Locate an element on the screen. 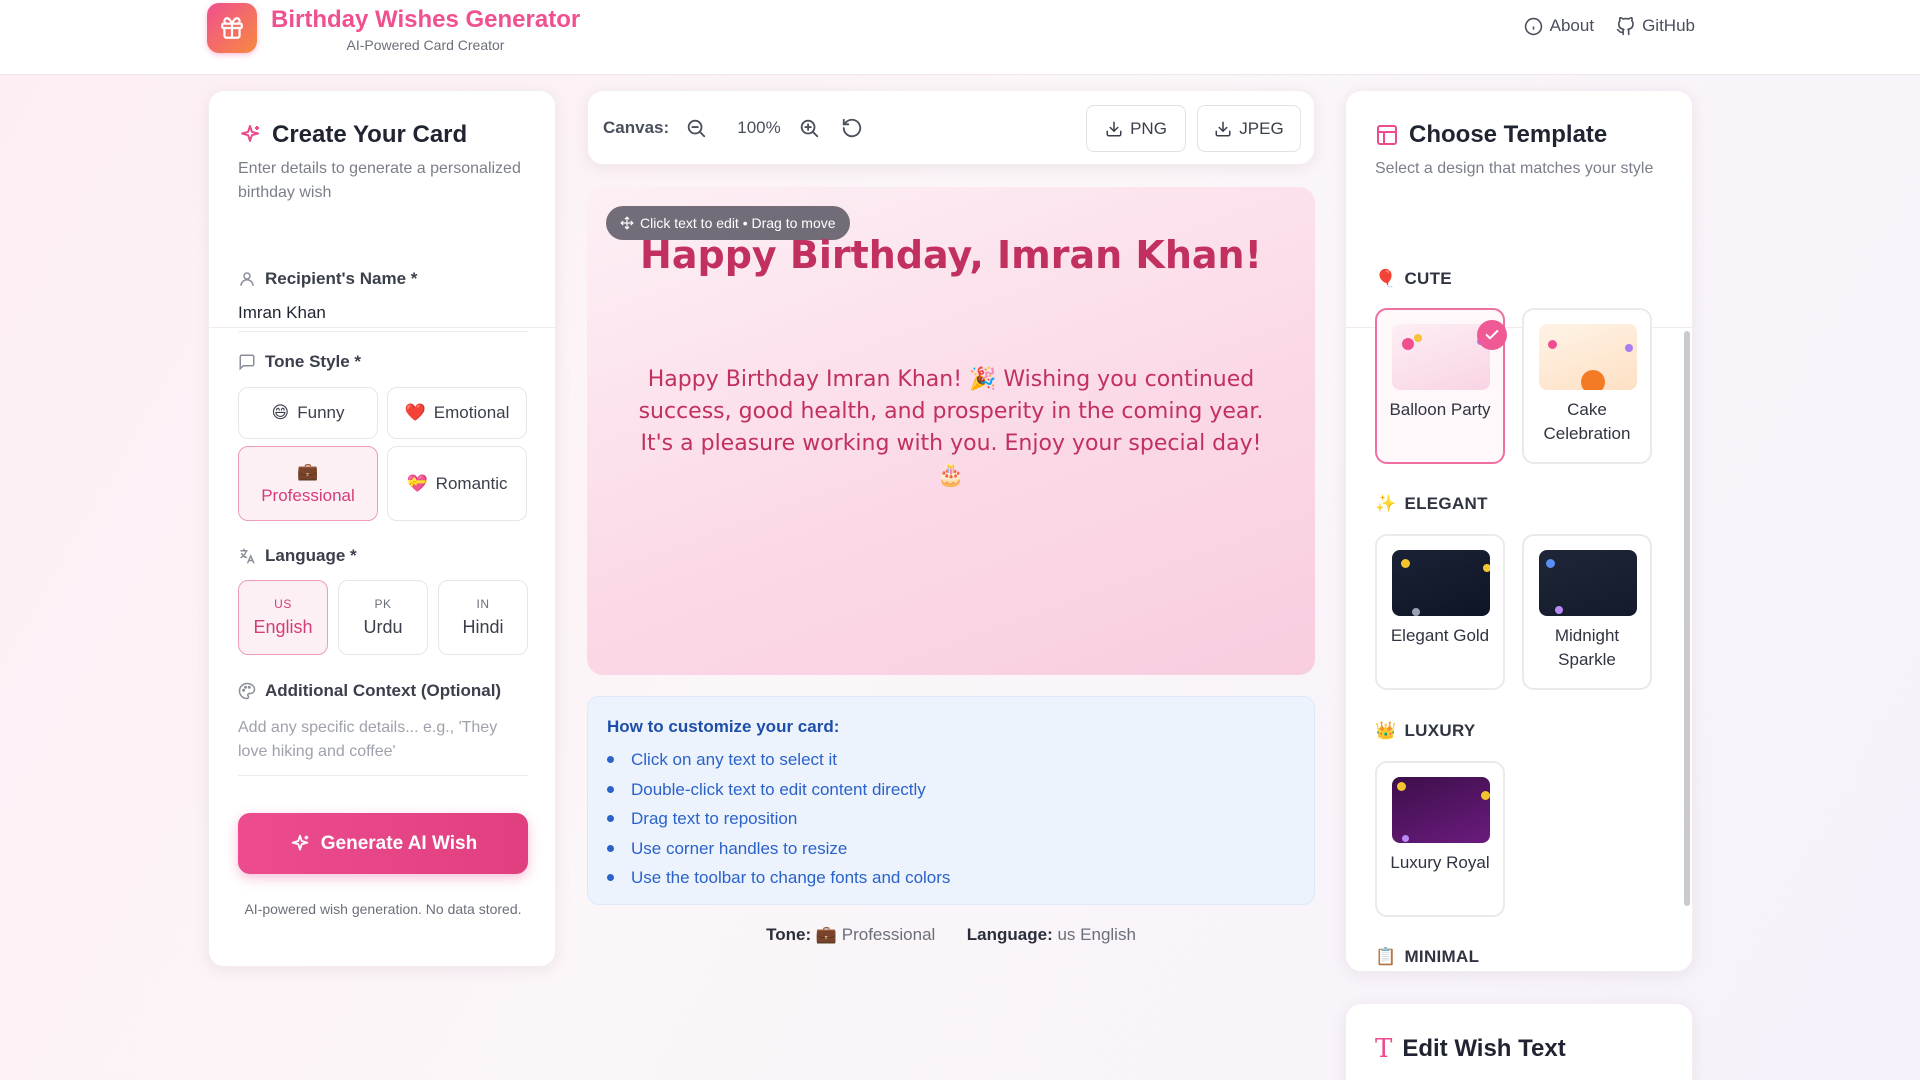 The image size is (1920, 1080). info-icon is located at coordinates (1533, 26).